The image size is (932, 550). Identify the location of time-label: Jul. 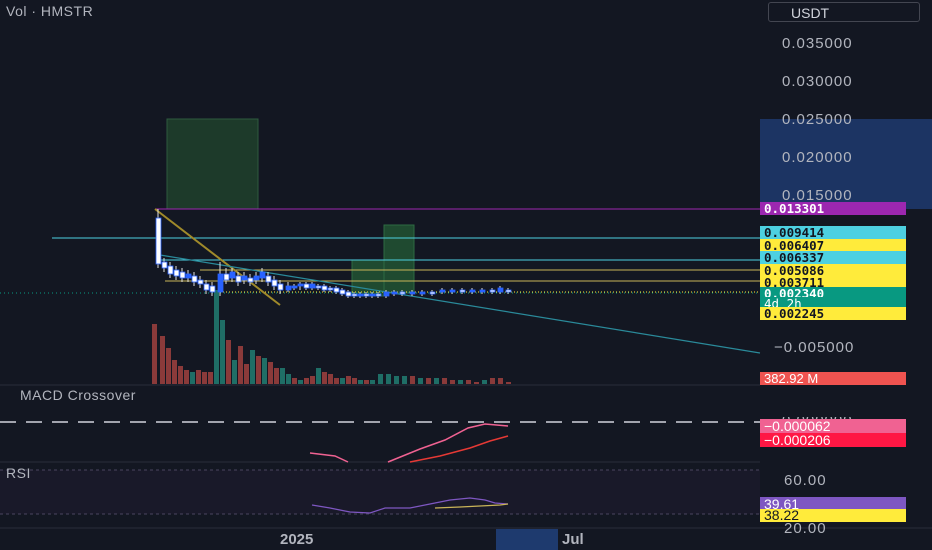
(573, 539).